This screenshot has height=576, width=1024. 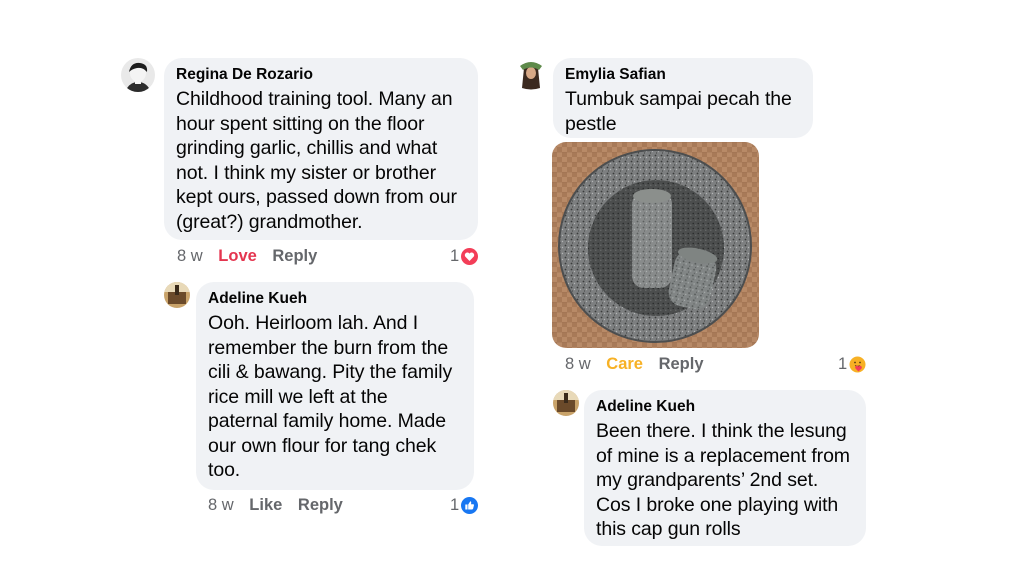 What do you see at coordinates (531, 75) in the screenshot?
I see `avatar-emylia` at bounding box center [531, 75].